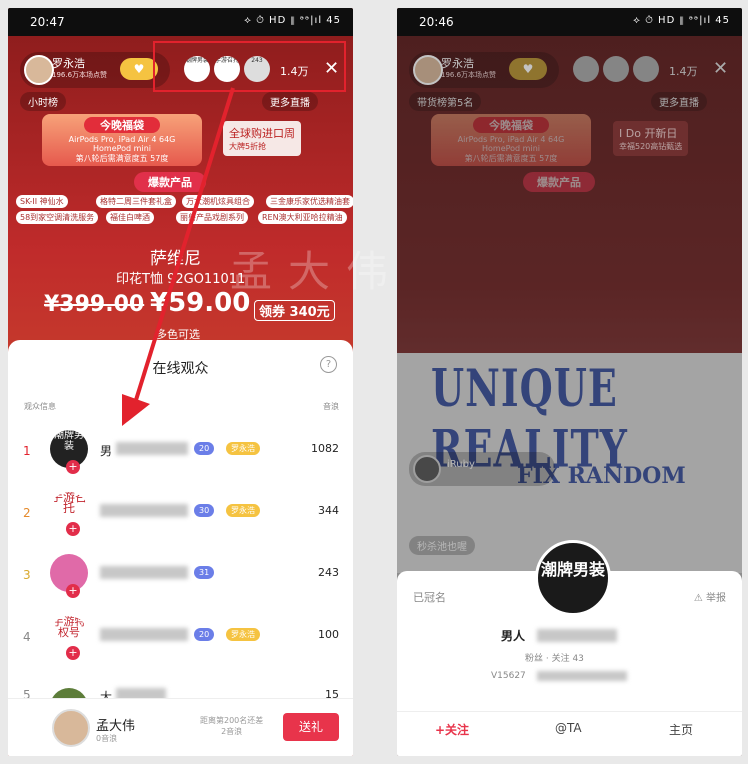 The image size is (748, 764). Describe the element at coordinates (178, 256) in the screenshot. I see `annotation-arrow` at that location.